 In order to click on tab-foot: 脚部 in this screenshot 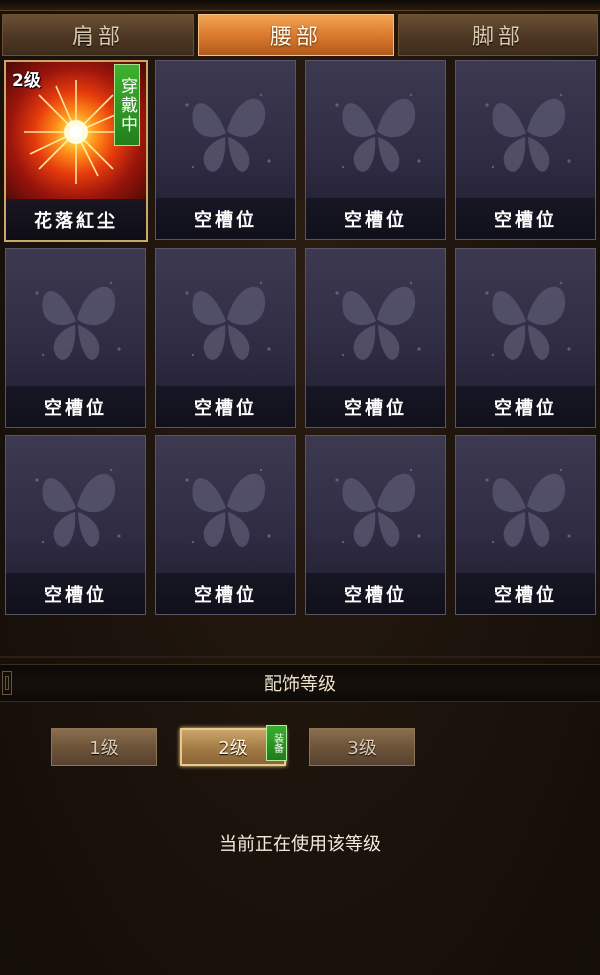, I will do `click(498, 35)`.